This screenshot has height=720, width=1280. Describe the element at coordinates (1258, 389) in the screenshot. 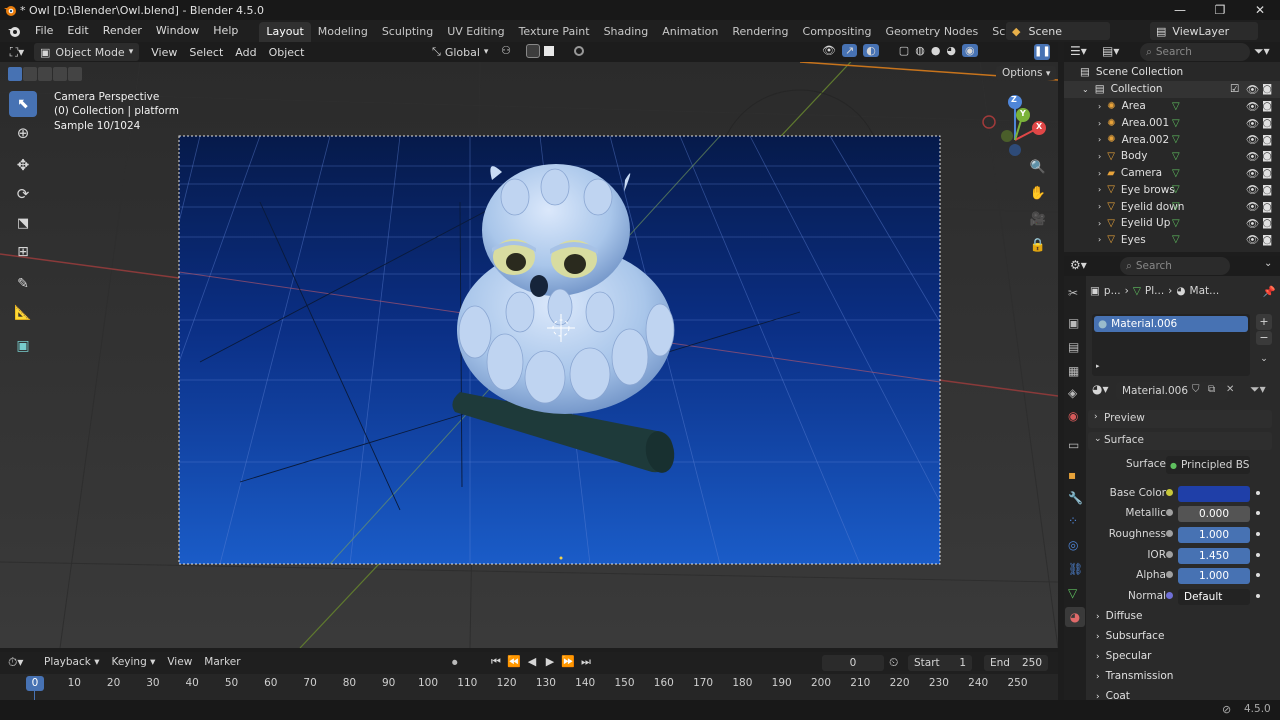

I see `material-type-icon: ⏷▾` at that location.